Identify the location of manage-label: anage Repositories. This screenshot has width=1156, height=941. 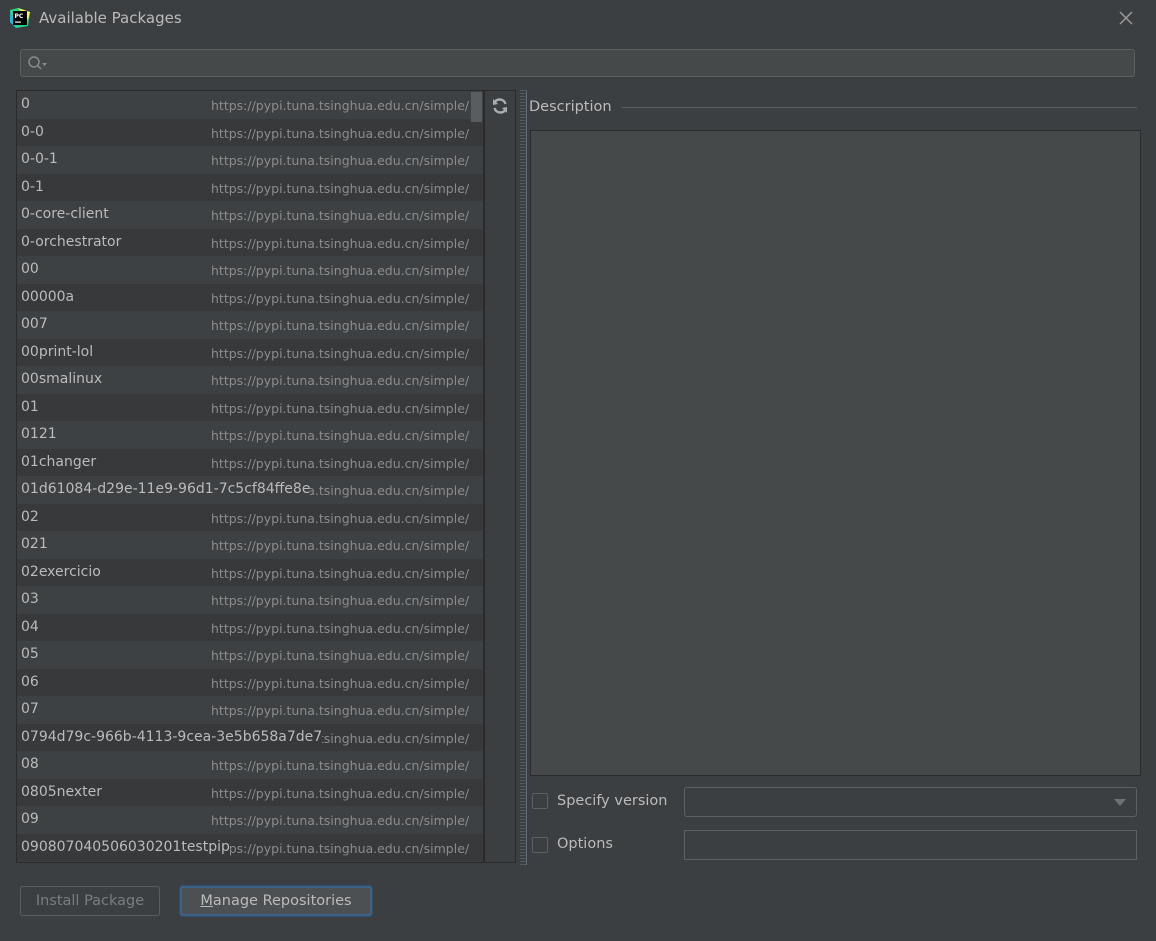
(282, 901).